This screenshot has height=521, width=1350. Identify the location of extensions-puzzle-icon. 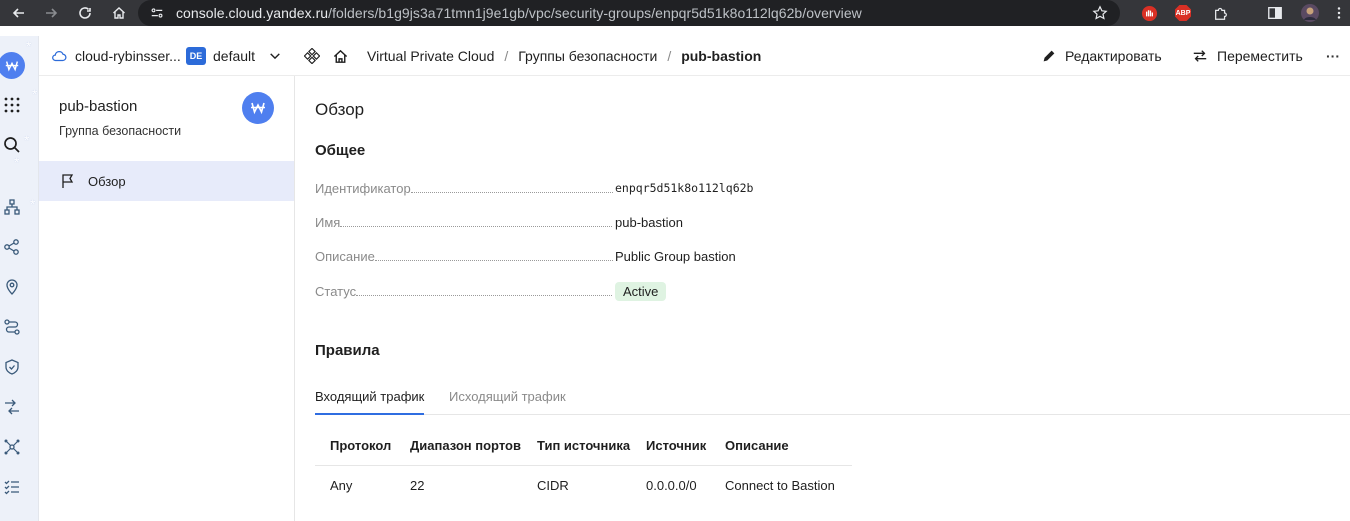
(1221, 13).